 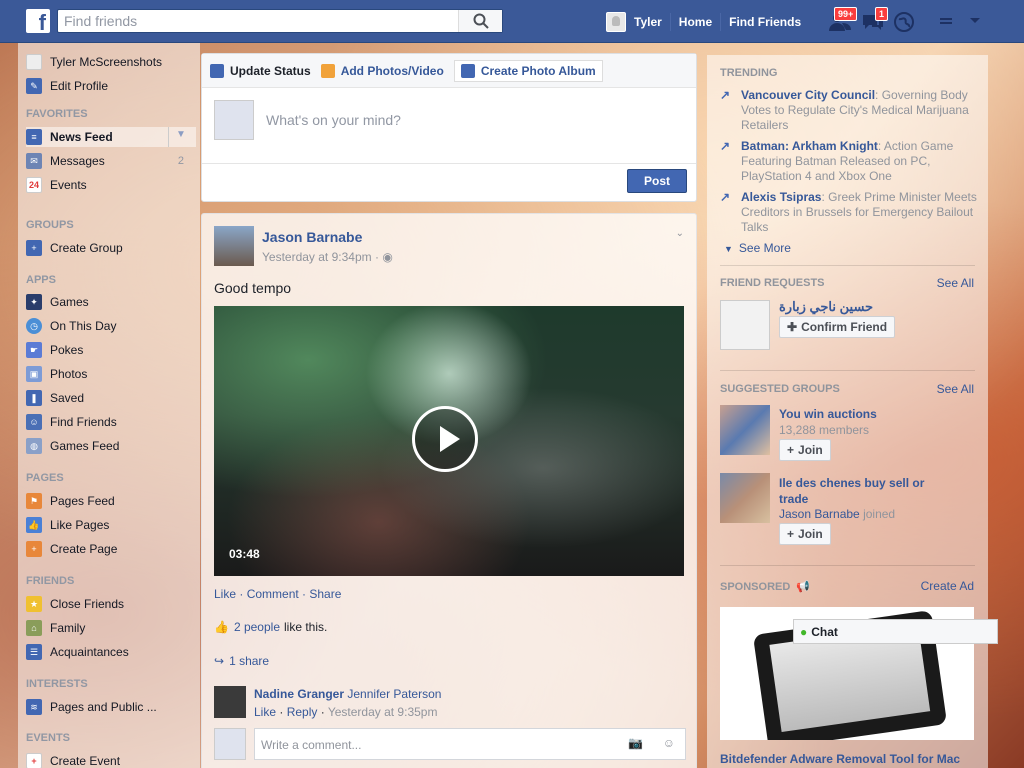 What do you see at coordinates (260, 70) in the screenshot?
I see `tab-update-status: Update Status` at bounding box center [260, 70].